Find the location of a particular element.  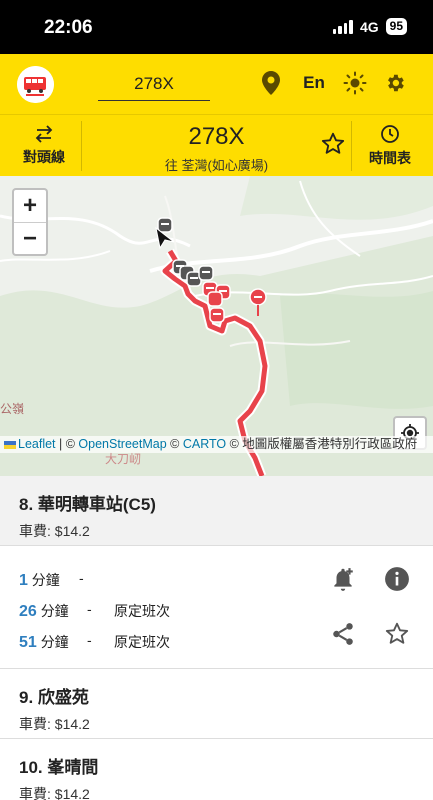

stop-name: 10. 峯晴間 is located at coordinates (59, 767).